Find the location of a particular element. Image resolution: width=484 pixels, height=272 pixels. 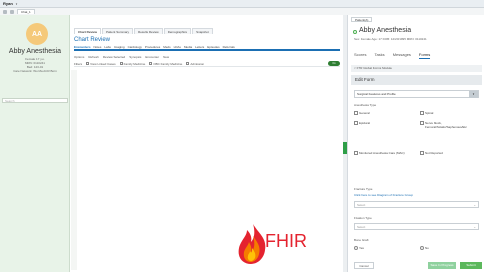

patient-care-network: Care Network: Wu Ma ACR Born is located at coordinates (35, 71).